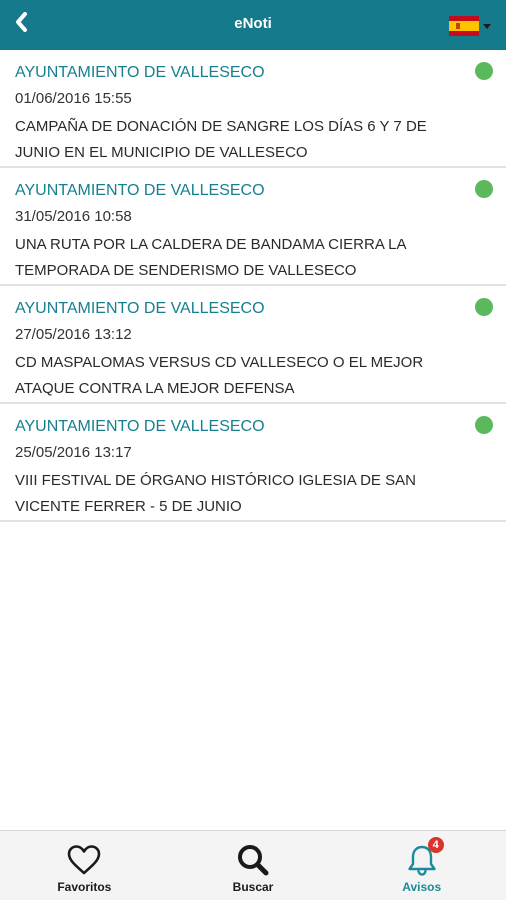 The image size is (506, 900). Describe the element at coordinates (464, 26) in the screenshot. I see `spain-flag-icon` at that location.